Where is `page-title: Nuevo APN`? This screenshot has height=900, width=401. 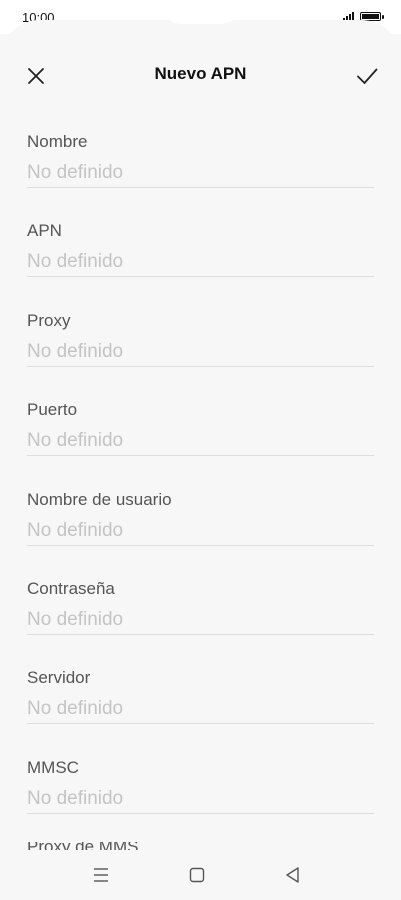 page-title: Nuevo APN is located at coordinates (200, 73).